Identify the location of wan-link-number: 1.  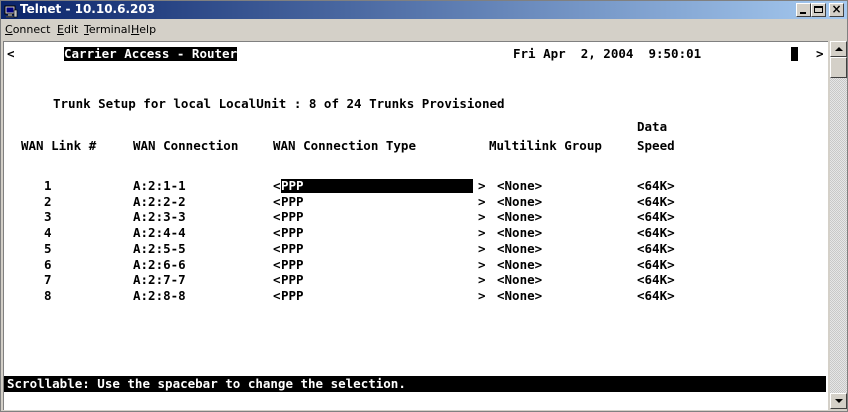
(48, 185).